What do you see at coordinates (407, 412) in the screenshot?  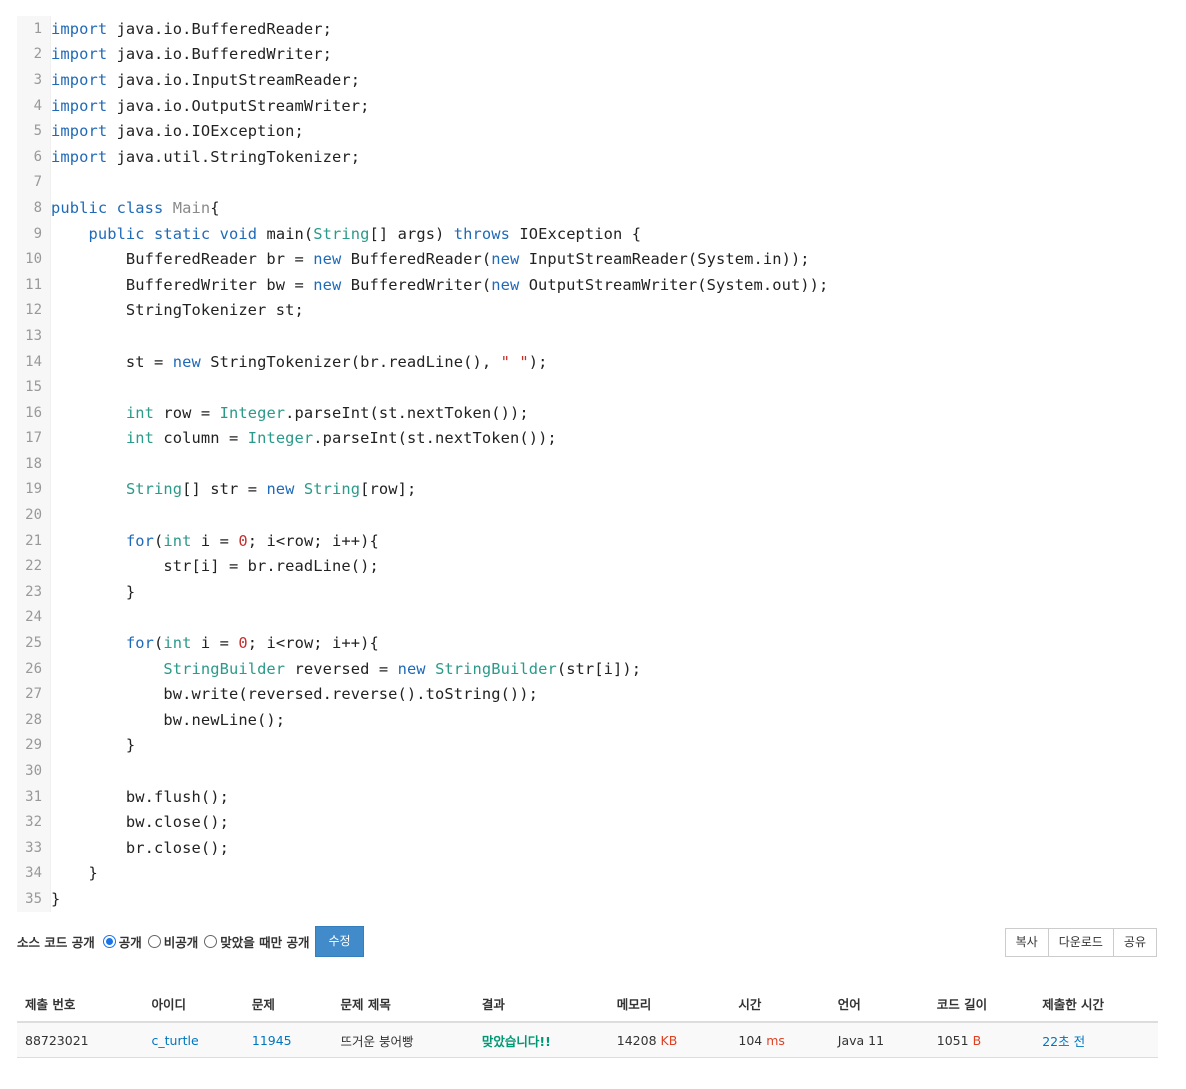 I see `code-token: .parseInt(st.nextToken());` at bounding box center [407, 412].